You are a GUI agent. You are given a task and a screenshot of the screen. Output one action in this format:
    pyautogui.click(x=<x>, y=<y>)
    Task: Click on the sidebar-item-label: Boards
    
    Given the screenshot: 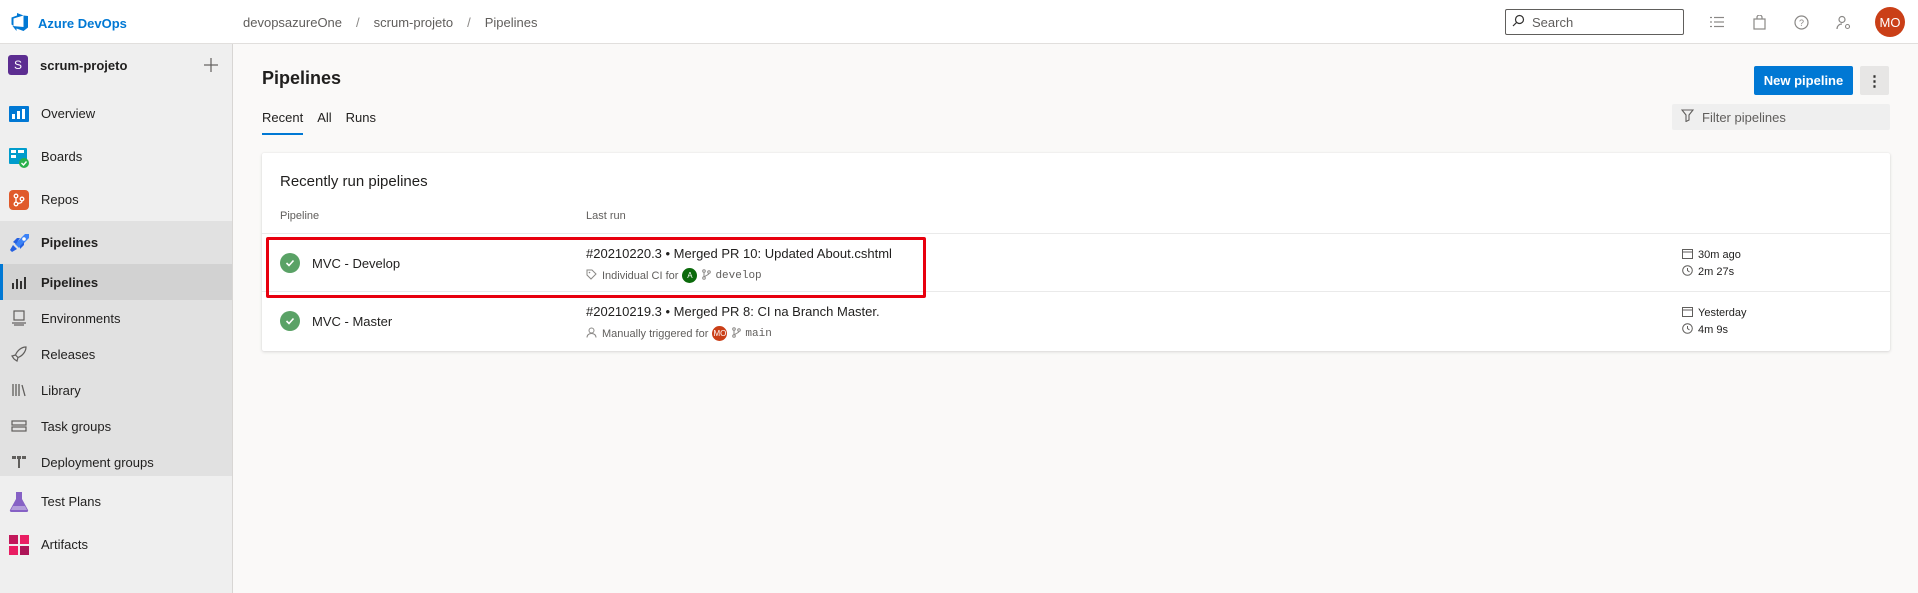 What is the action you would take?
    pyautogui.click(x=62, y=156)
    